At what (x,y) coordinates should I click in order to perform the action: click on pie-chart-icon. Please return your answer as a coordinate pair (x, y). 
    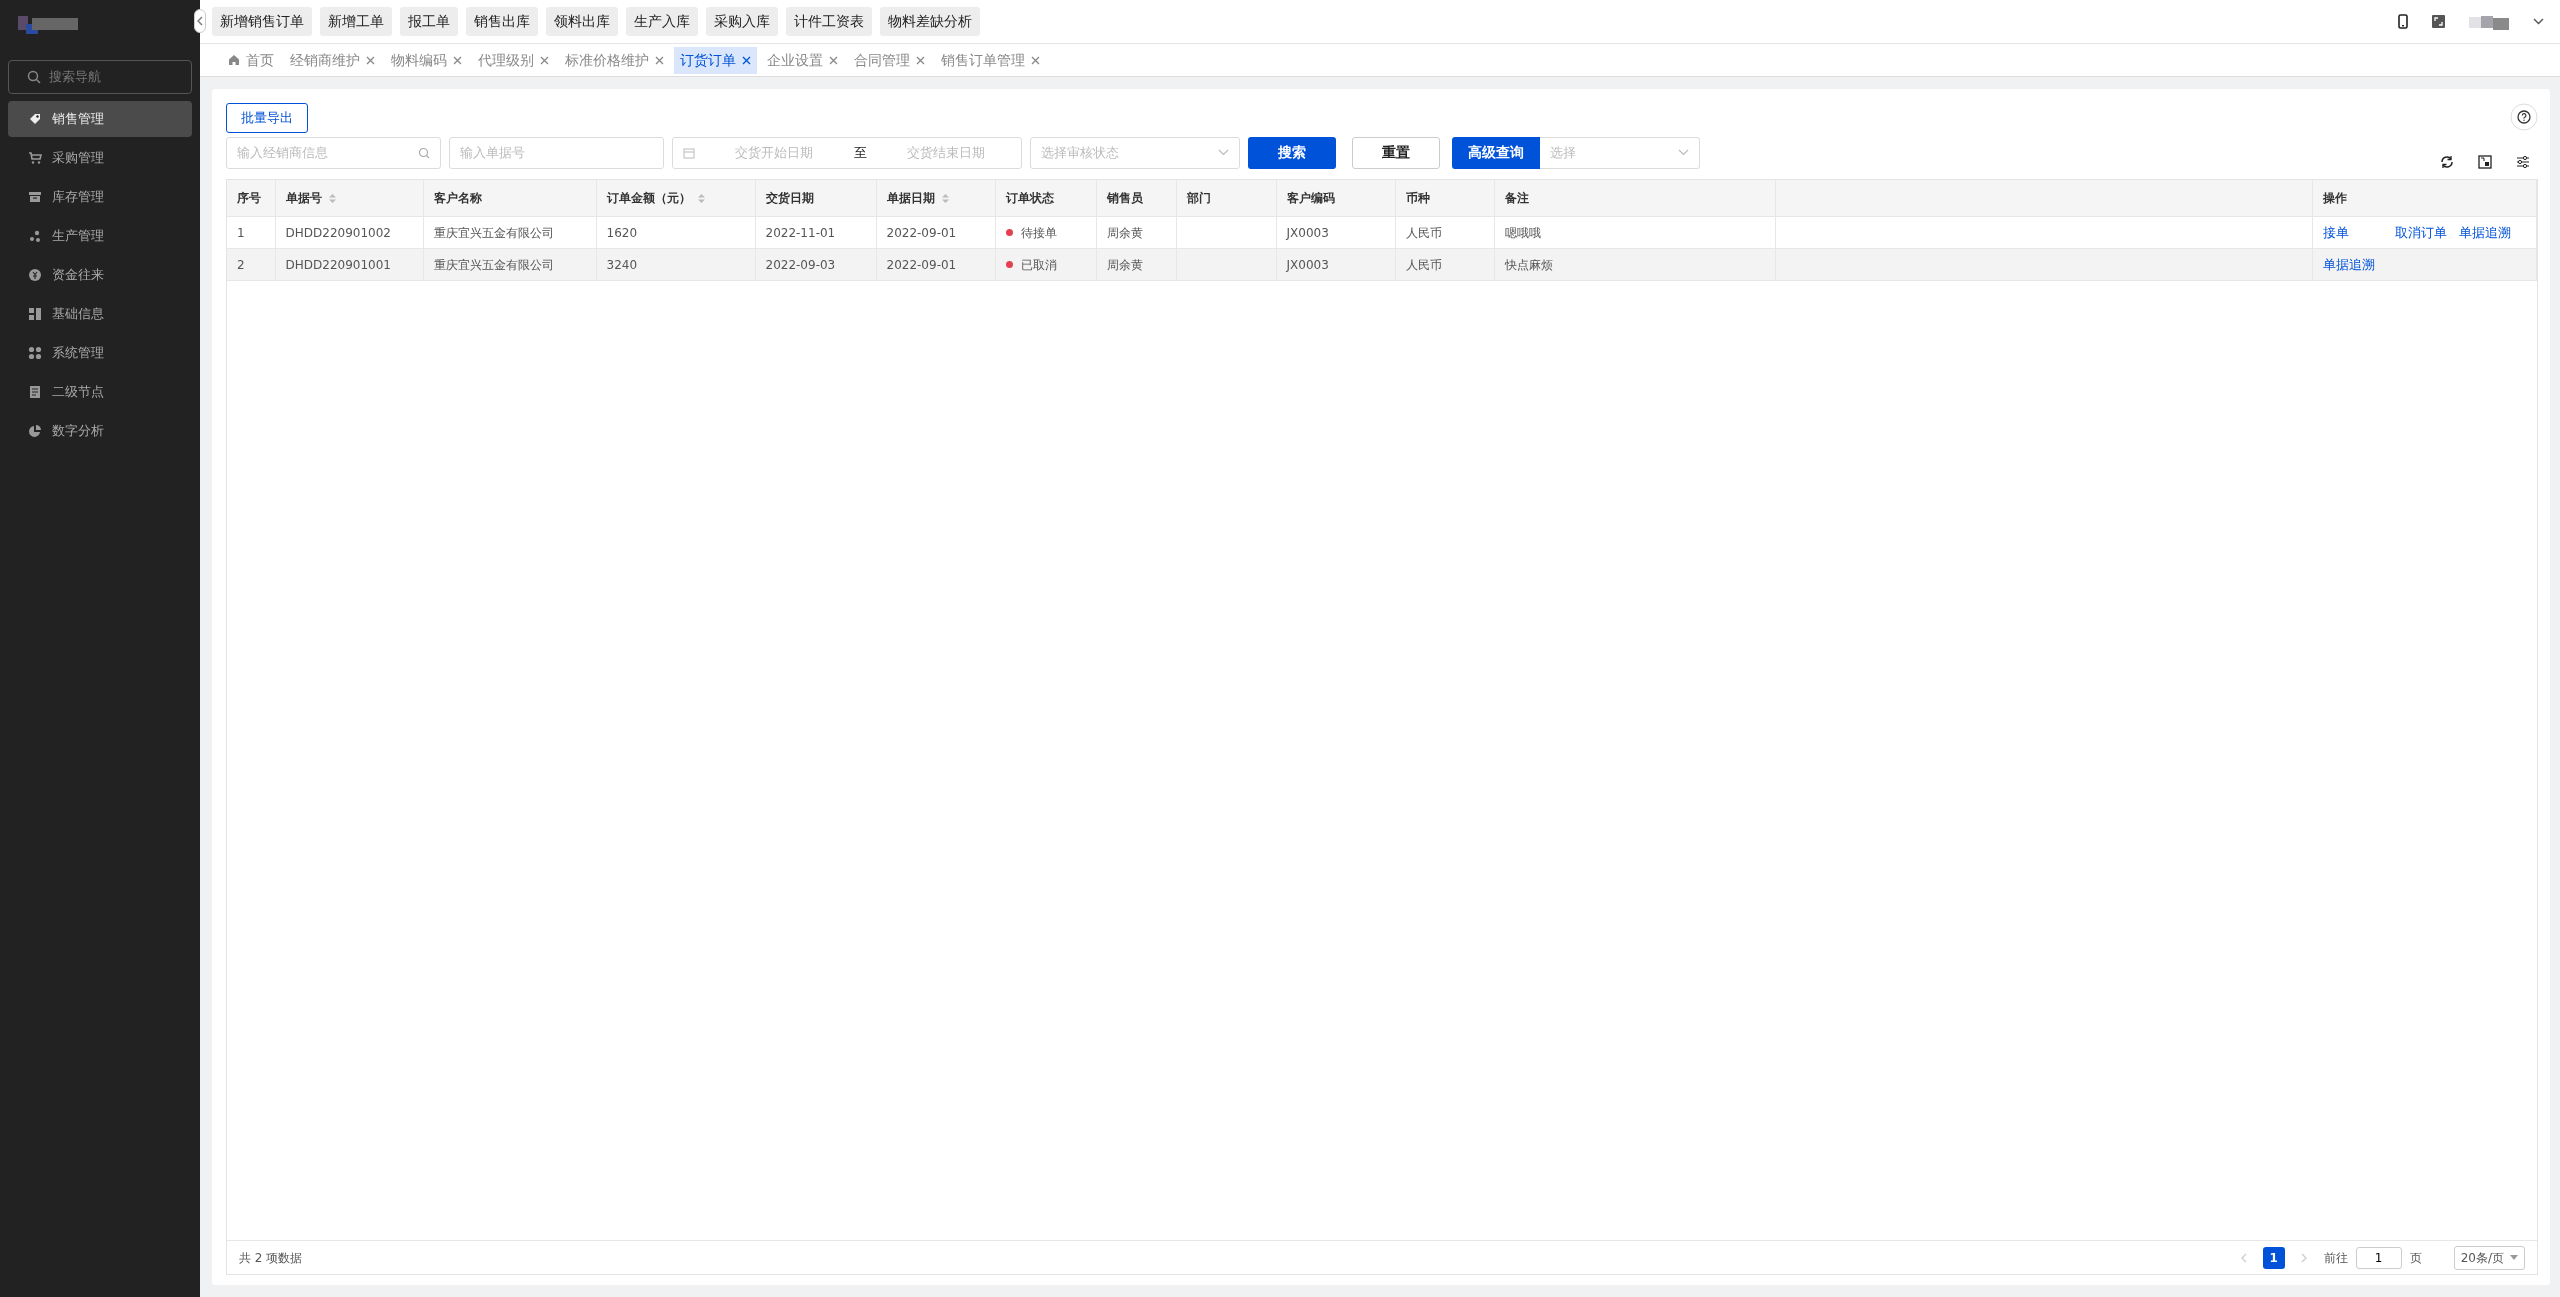
    Looking at the image, I should click on (35, 431).